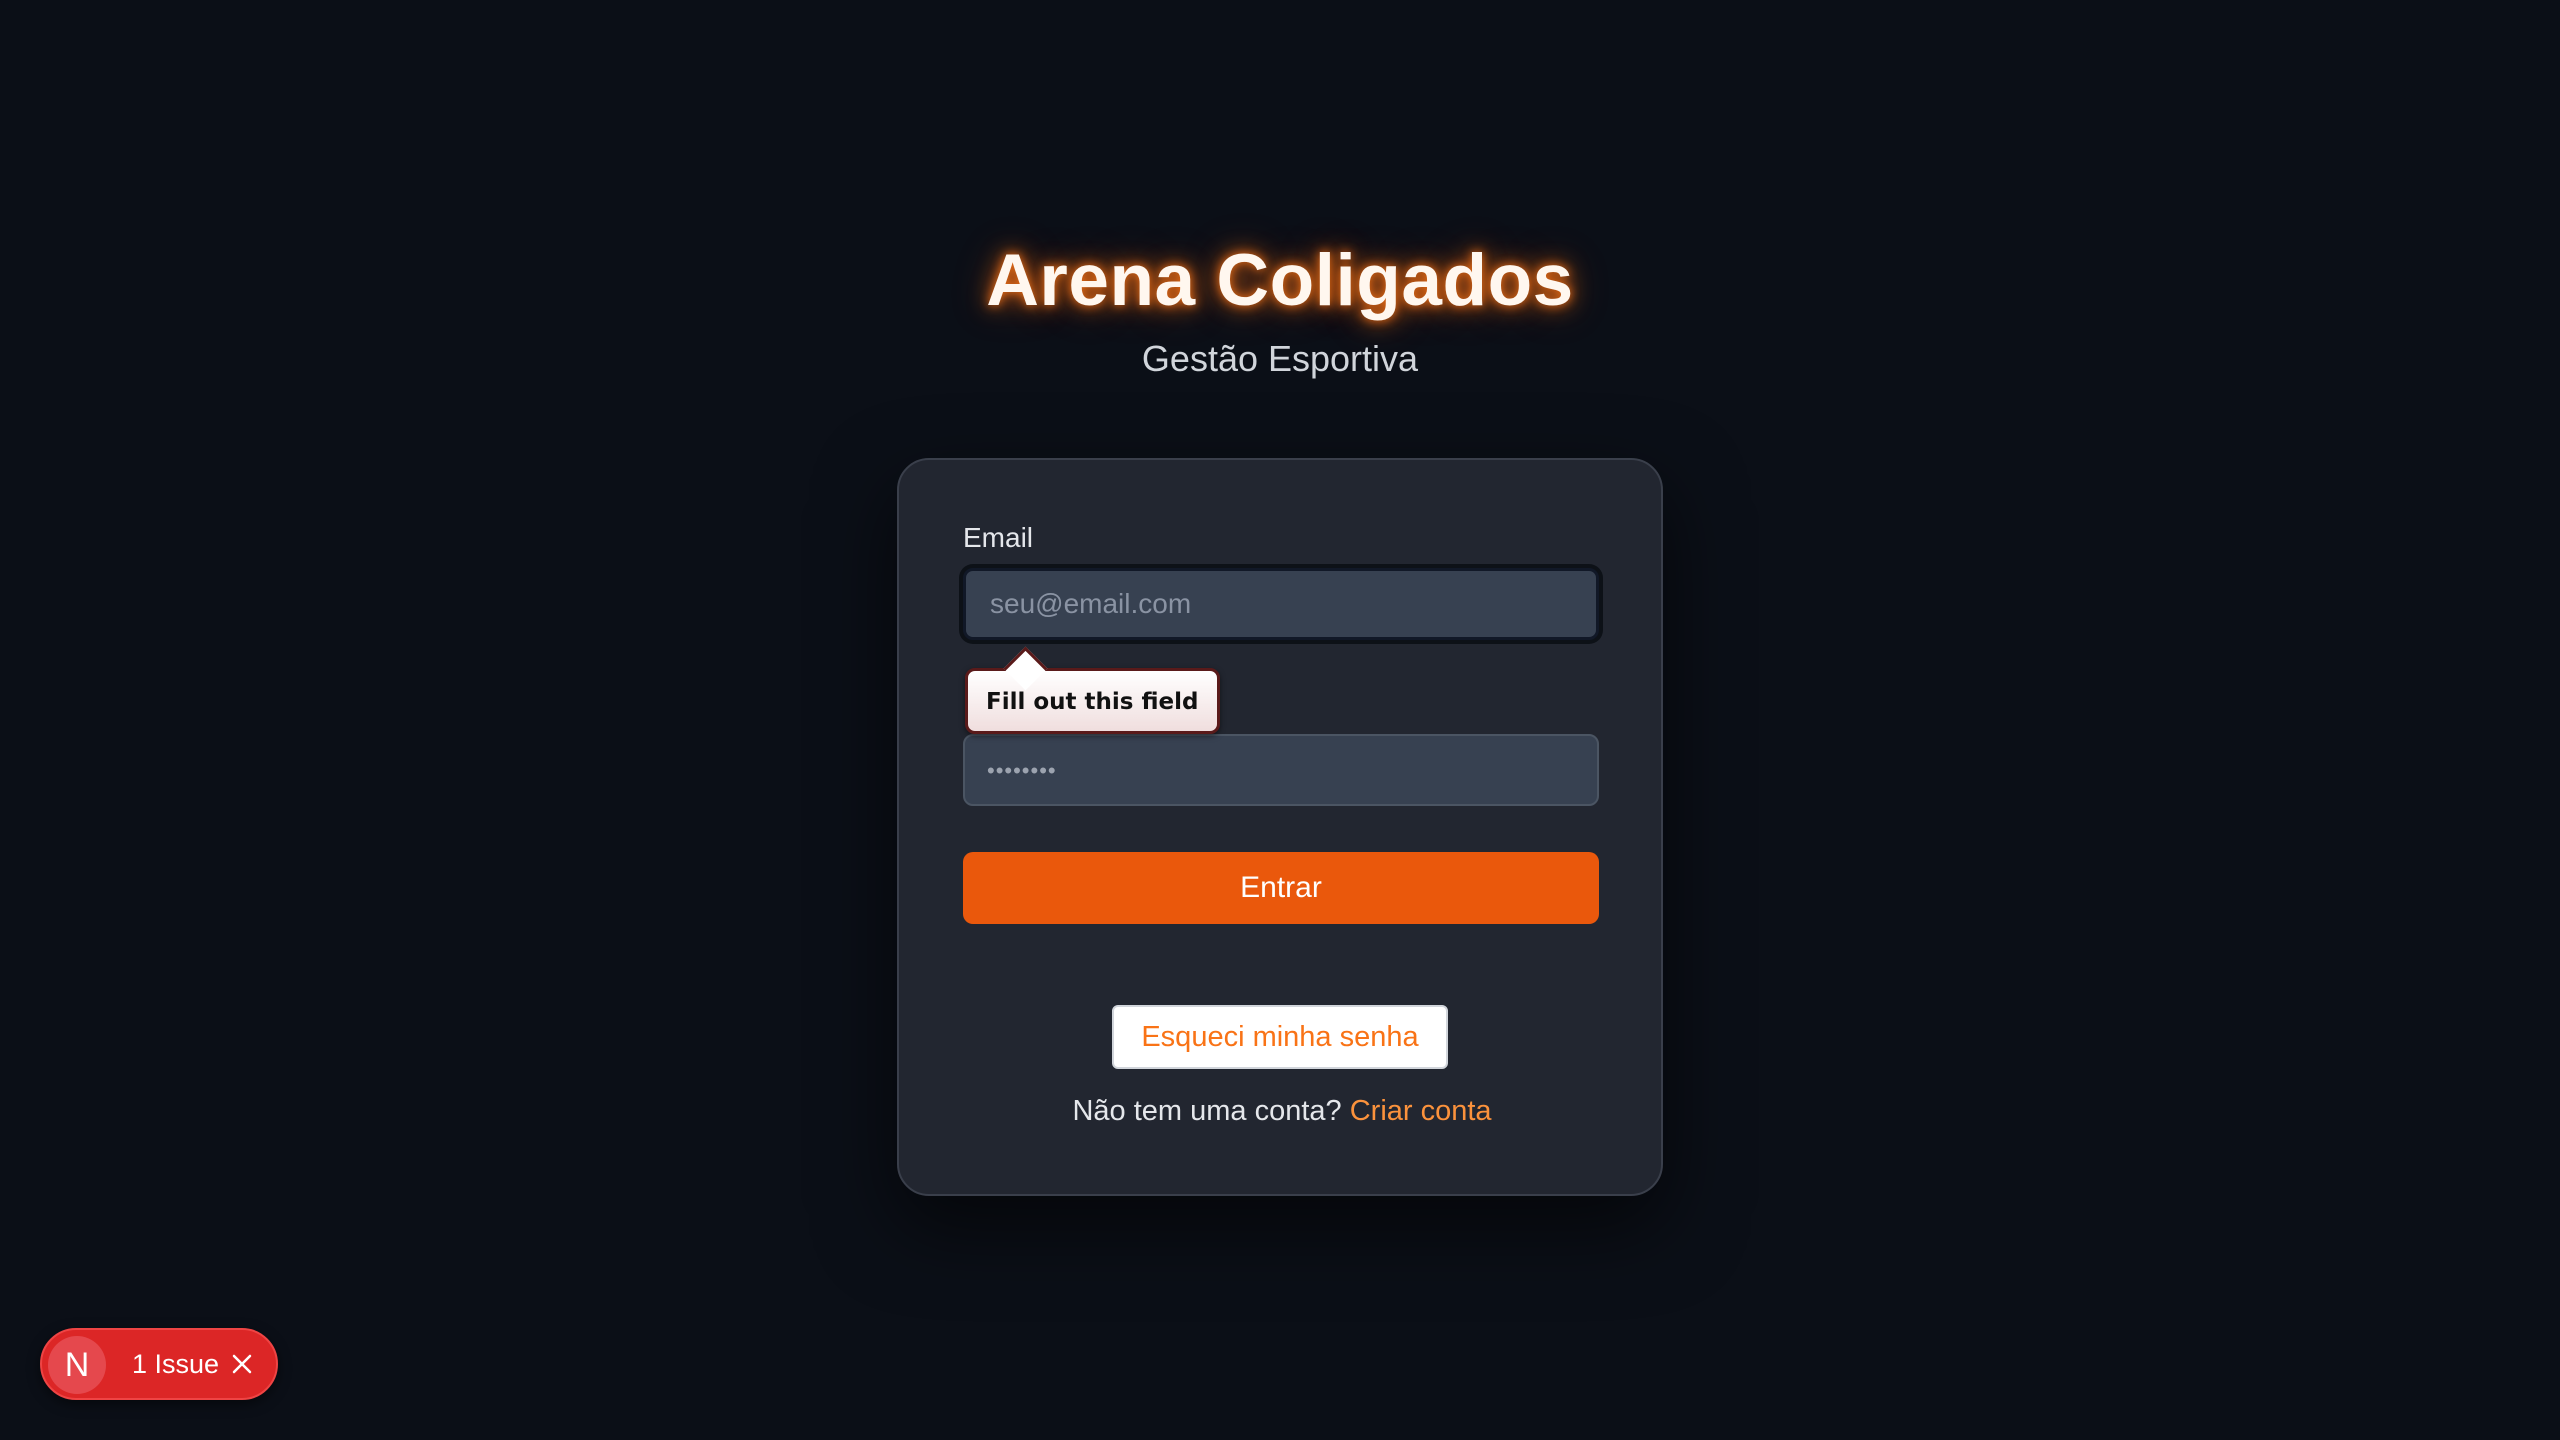 This screenshot has height=1440, width=2560. I want to click on create-account-link: Criar conta, so click(1421, 1111).